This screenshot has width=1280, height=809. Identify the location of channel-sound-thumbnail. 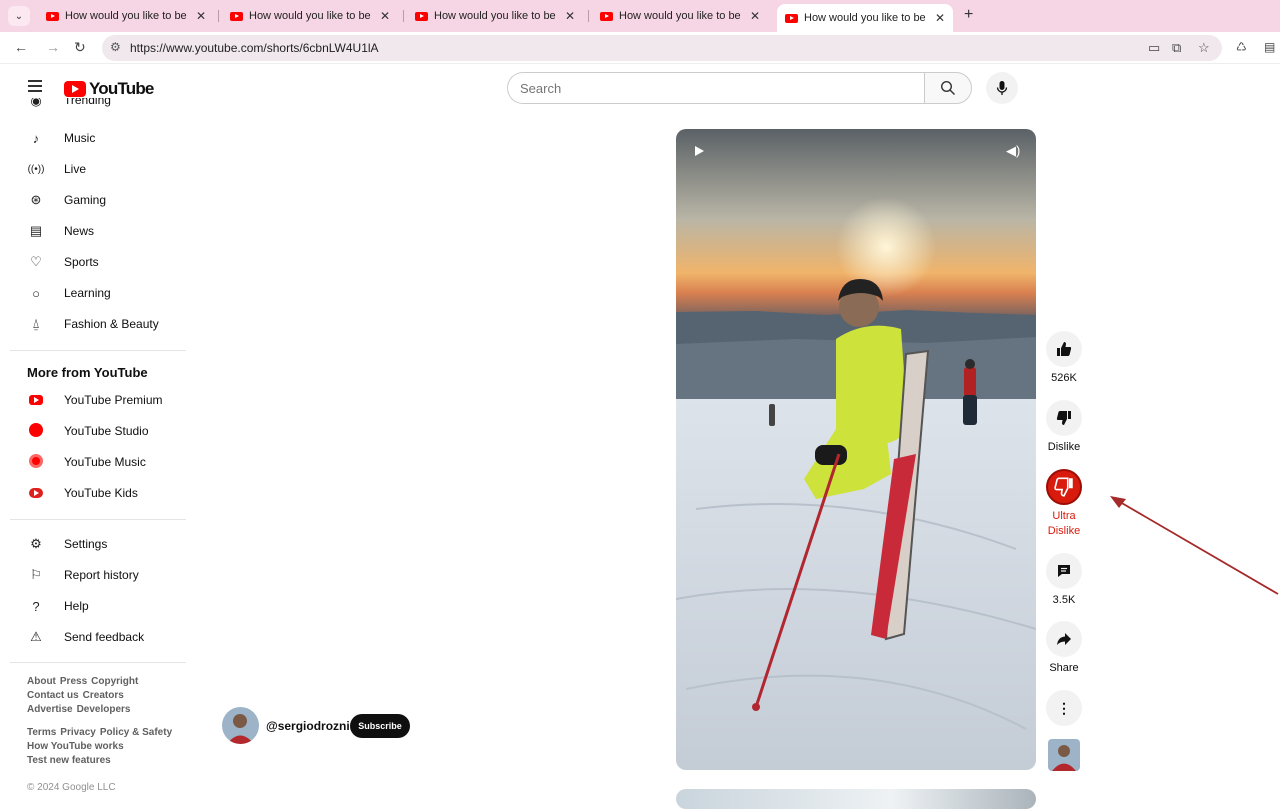
(1064, 755).